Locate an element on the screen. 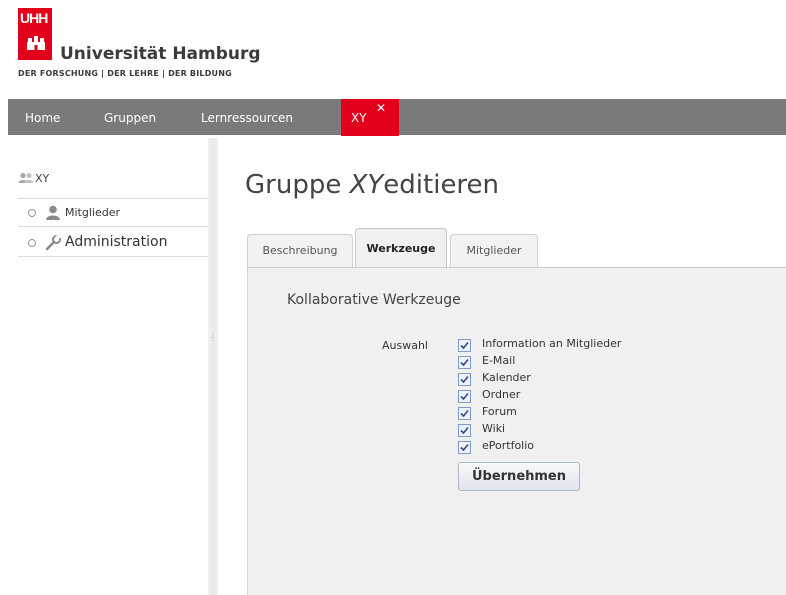  sidebar-splitter: ⋮ is located at coordinates (213, 366).